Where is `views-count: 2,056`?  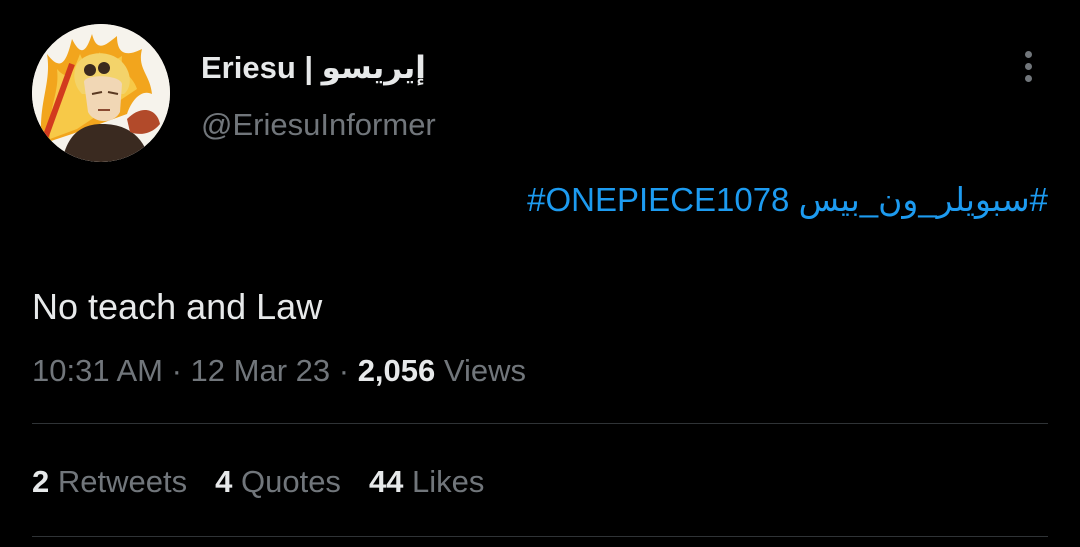 views-count: 2,056 is located at coordinates (396, 370).